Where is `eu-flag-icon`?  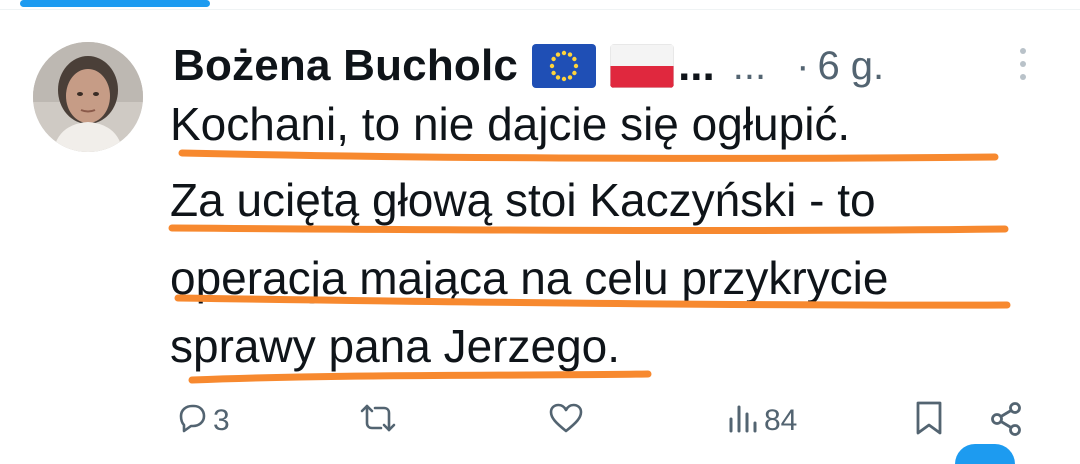
eu-flag-icon is located at coordinates (564, 66).